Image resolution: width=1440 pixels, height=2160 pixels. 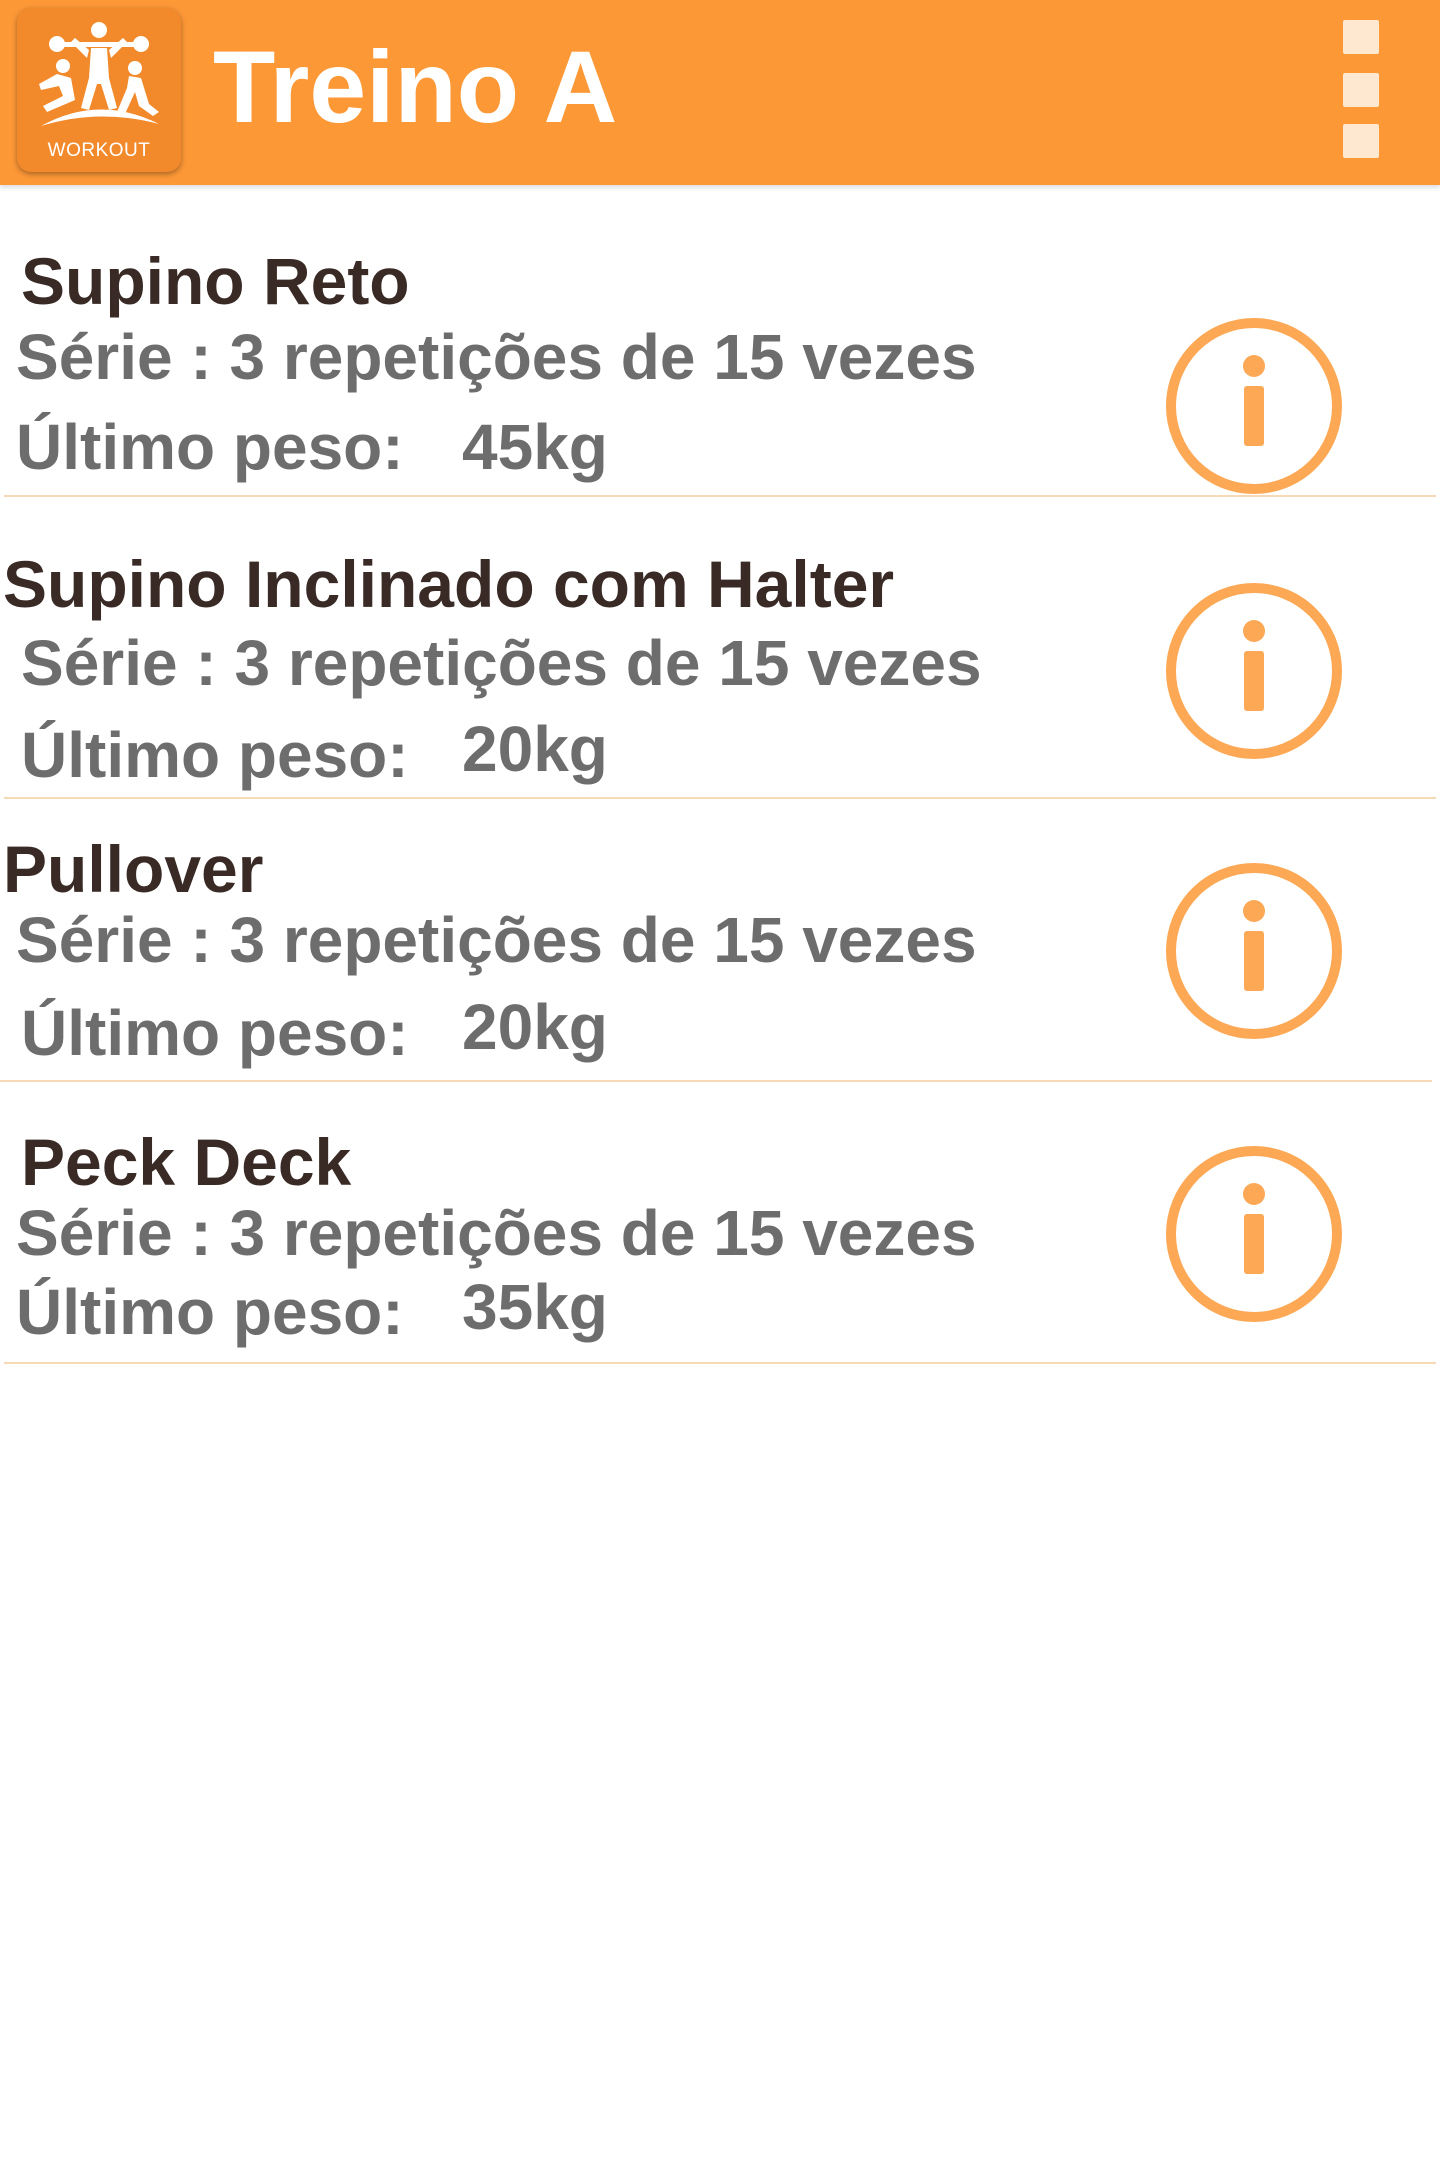 What do you see at coordinates (535, 447) in the screenshot?
I see `exercise-weight-value: 45kg` at bounding box center [535, 447].